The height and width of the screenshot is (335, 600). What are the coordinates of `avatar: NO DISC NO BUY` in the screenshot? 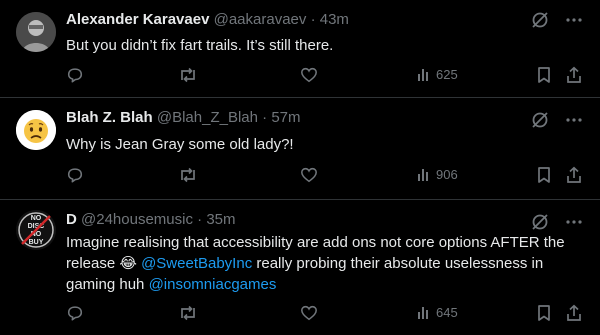 It's located at (36, 230).